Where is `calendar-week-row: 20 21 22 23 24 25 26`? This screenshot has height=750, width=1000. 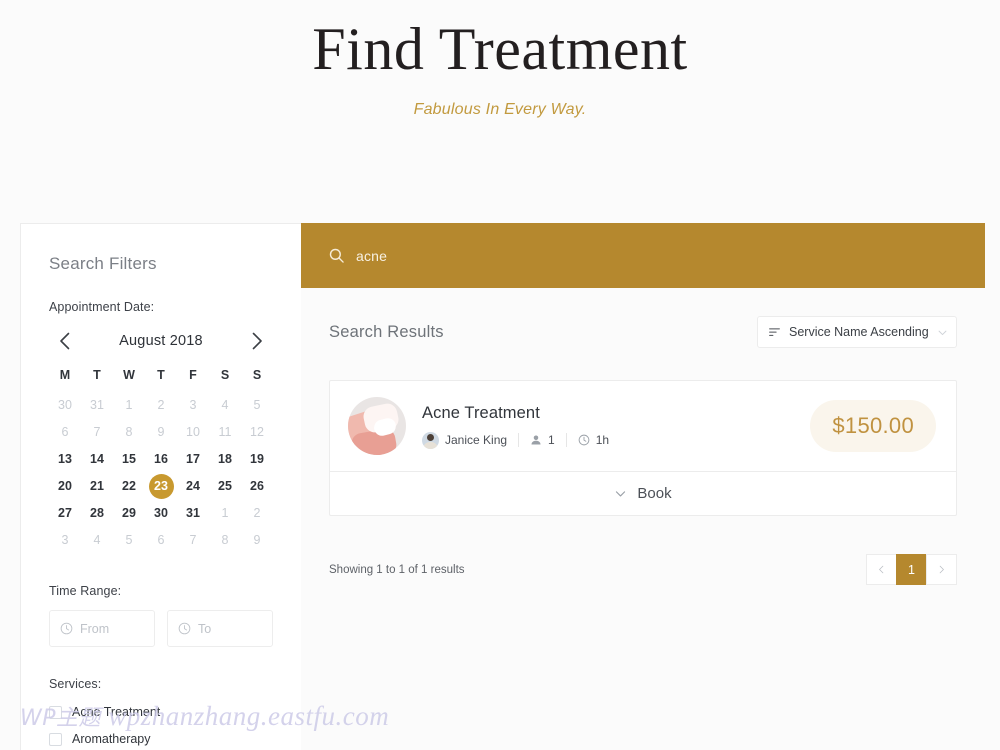 calendar-week-row: 20 21 22 23 24 25 26 is located at coordinates (161, 486).